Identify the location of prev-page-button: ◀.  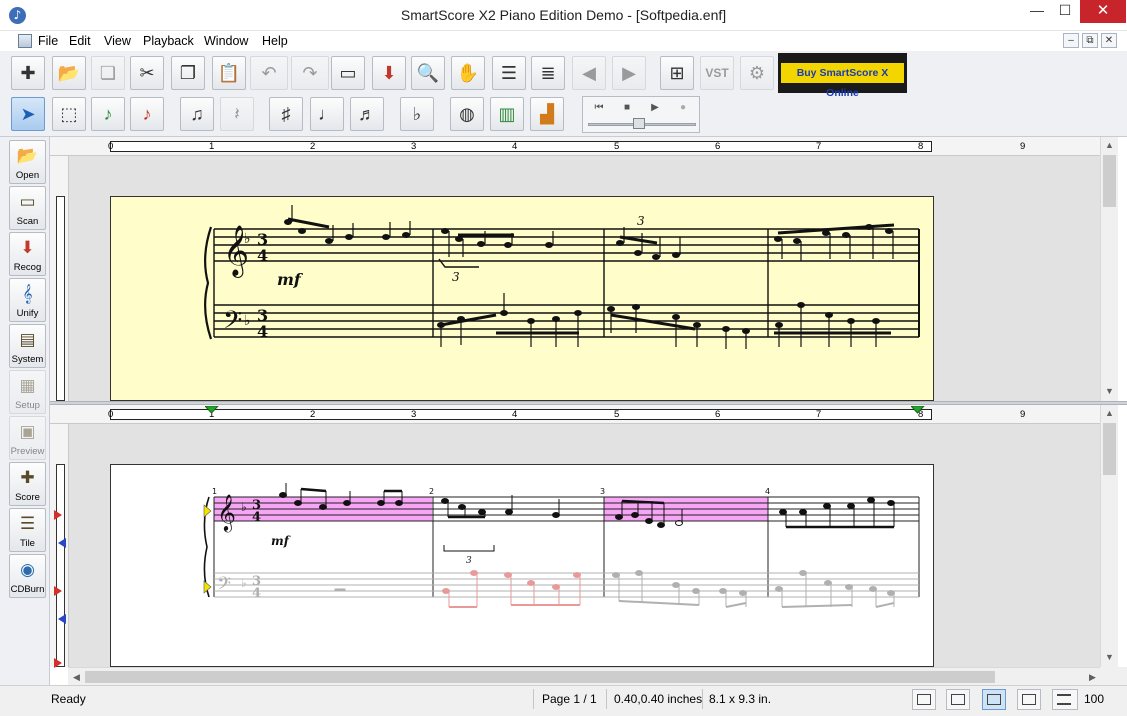
(589, 73).